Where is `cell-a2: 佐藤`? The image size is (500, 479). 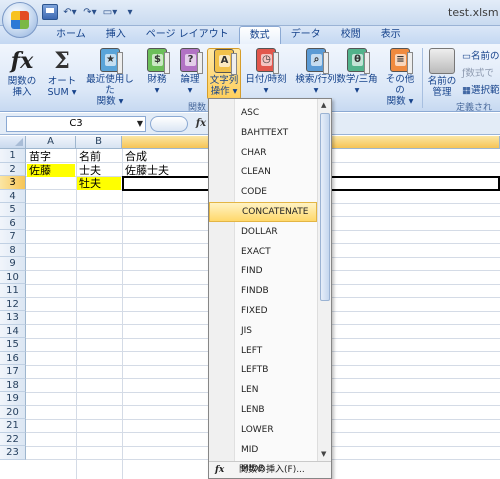
cell-a2: 佐藤 is located at coordinates (51, 170).